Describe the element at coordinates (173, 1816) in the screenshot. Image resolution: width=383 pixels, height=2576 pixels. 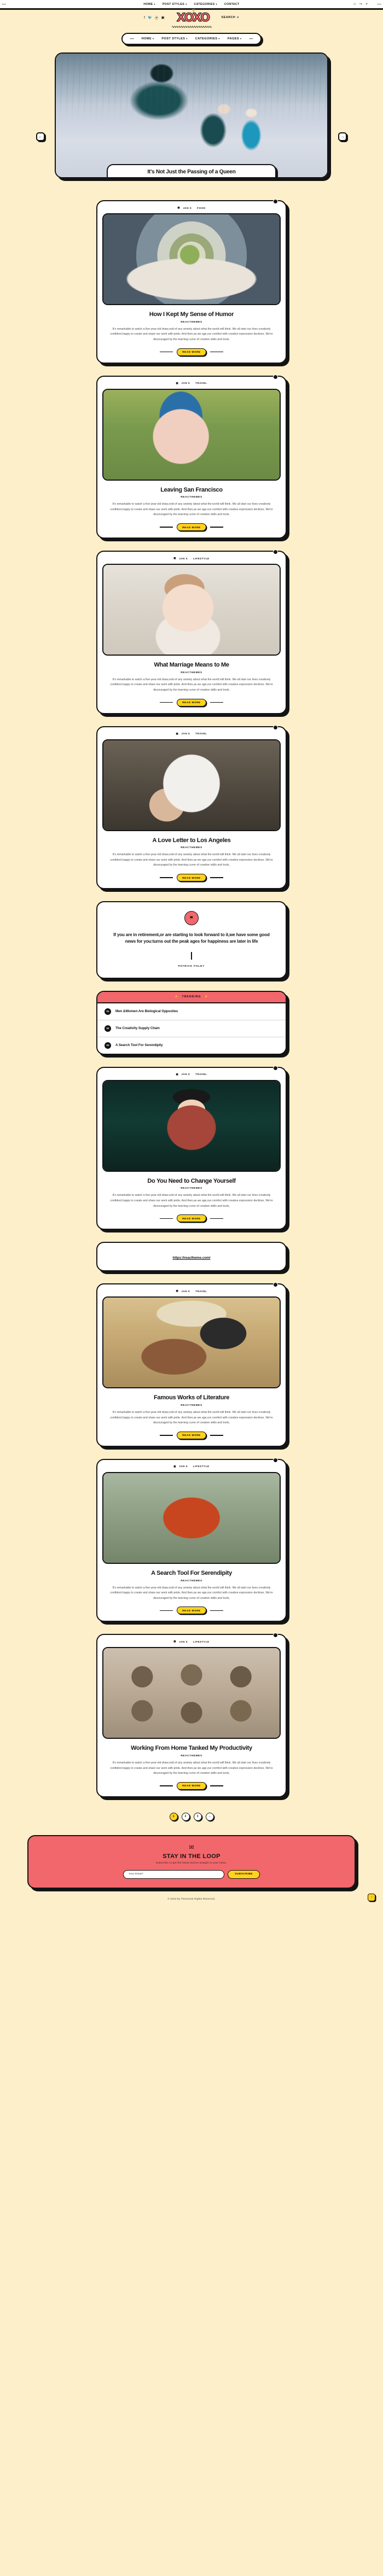
I see `pagination-page-1: 1` at that location.